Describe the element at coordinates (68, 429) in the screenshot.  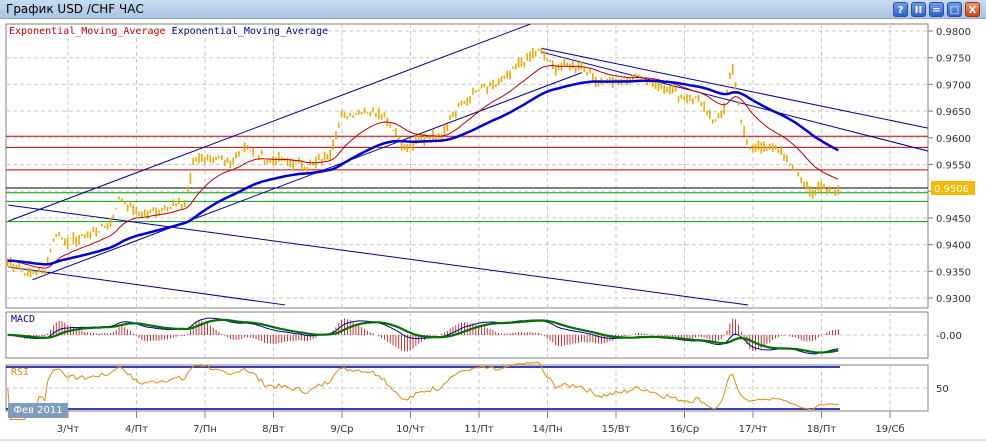
I see `x-tick-label: 3/Чт` at that location.